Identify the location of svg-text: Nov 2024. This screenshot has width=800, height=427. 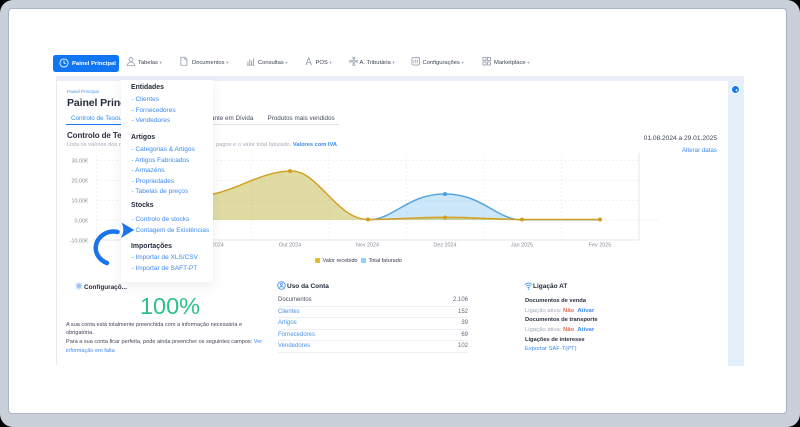
(367, 245).